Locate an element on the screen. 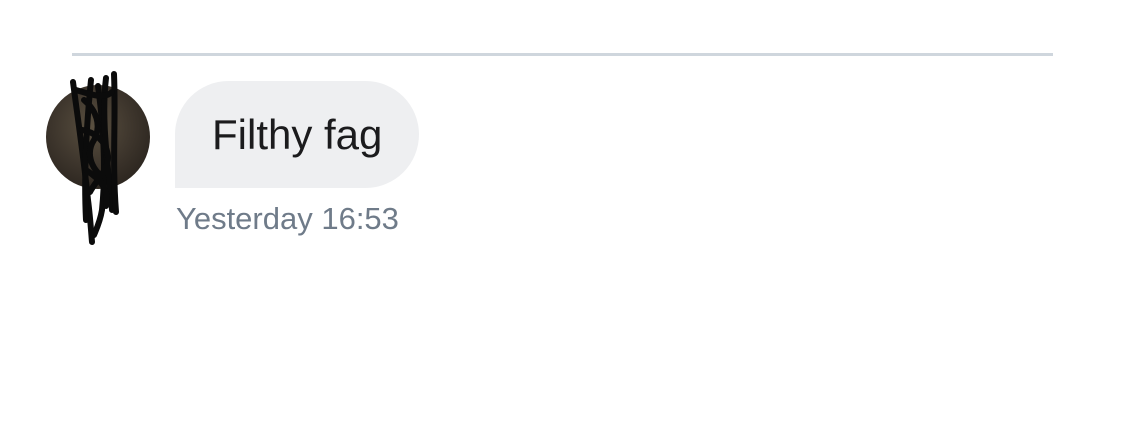 This screenshot has width=1124, height=423. message-timestamp: Yesterday 16:53 is located at coordinates (287, 218).